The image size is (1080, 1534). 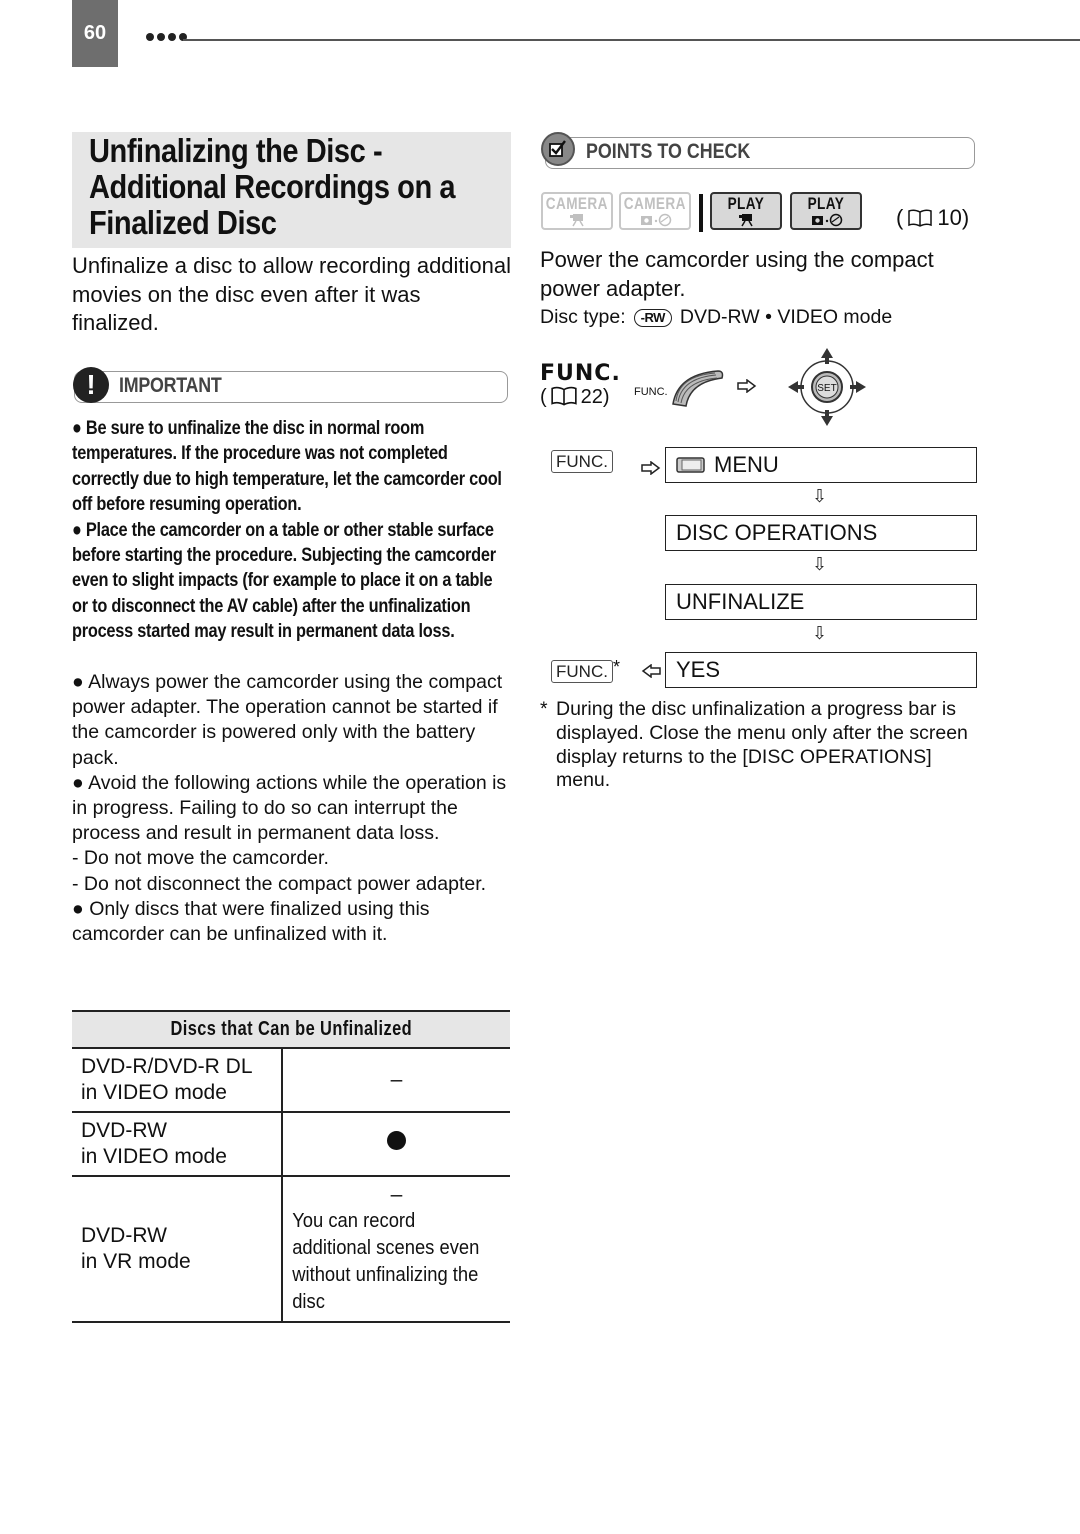 I want to click on mode-play-photo: PLAY, so click(x=826, y=211).